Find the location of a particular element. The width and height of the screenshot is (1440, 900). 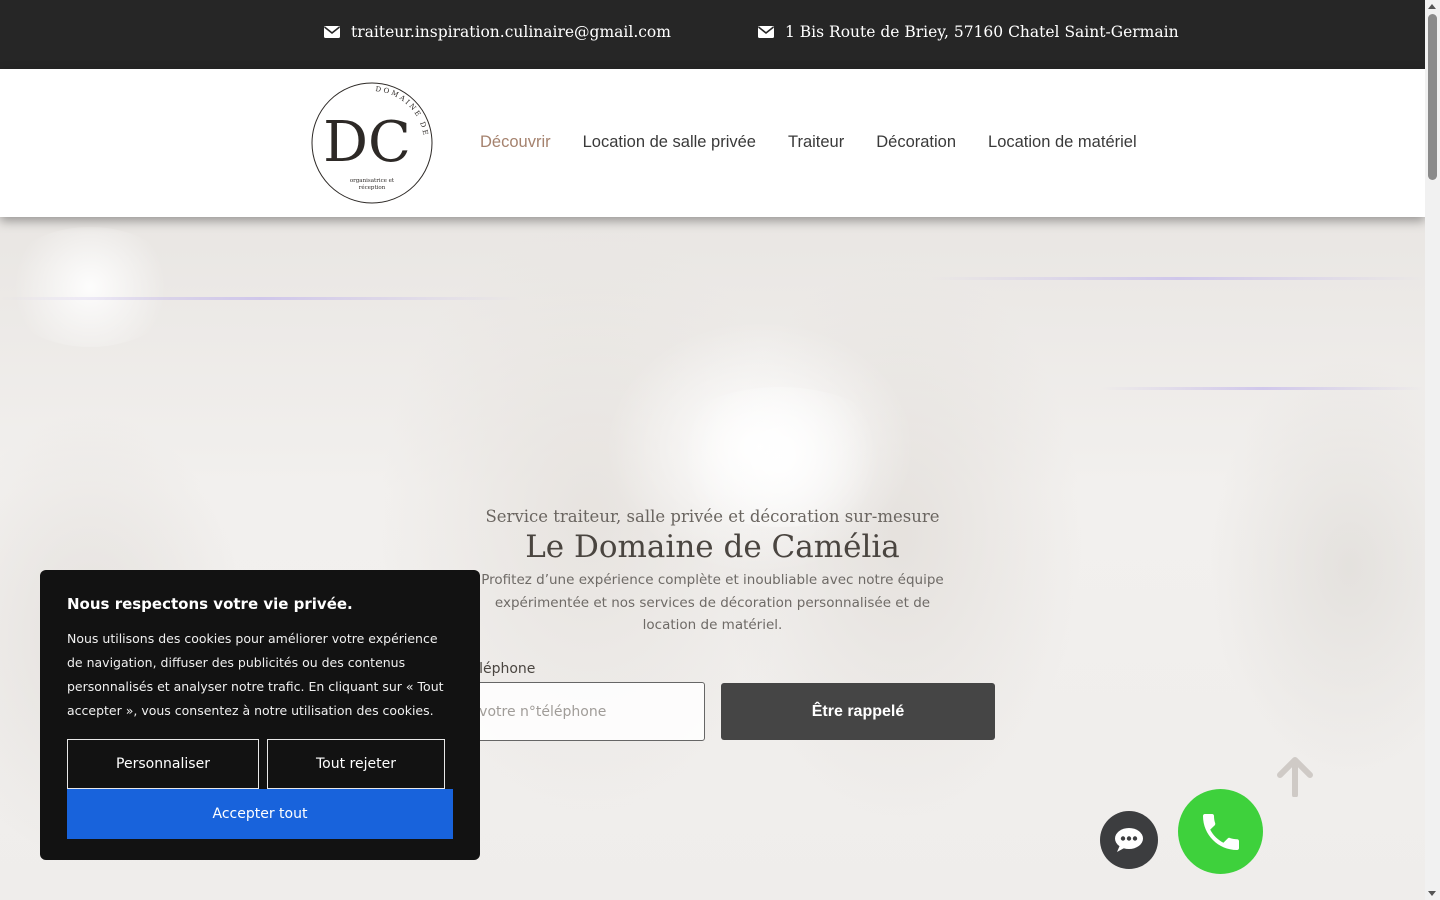

hero-title: Le Domaine de Camélia is located at coordinates (712, 547).